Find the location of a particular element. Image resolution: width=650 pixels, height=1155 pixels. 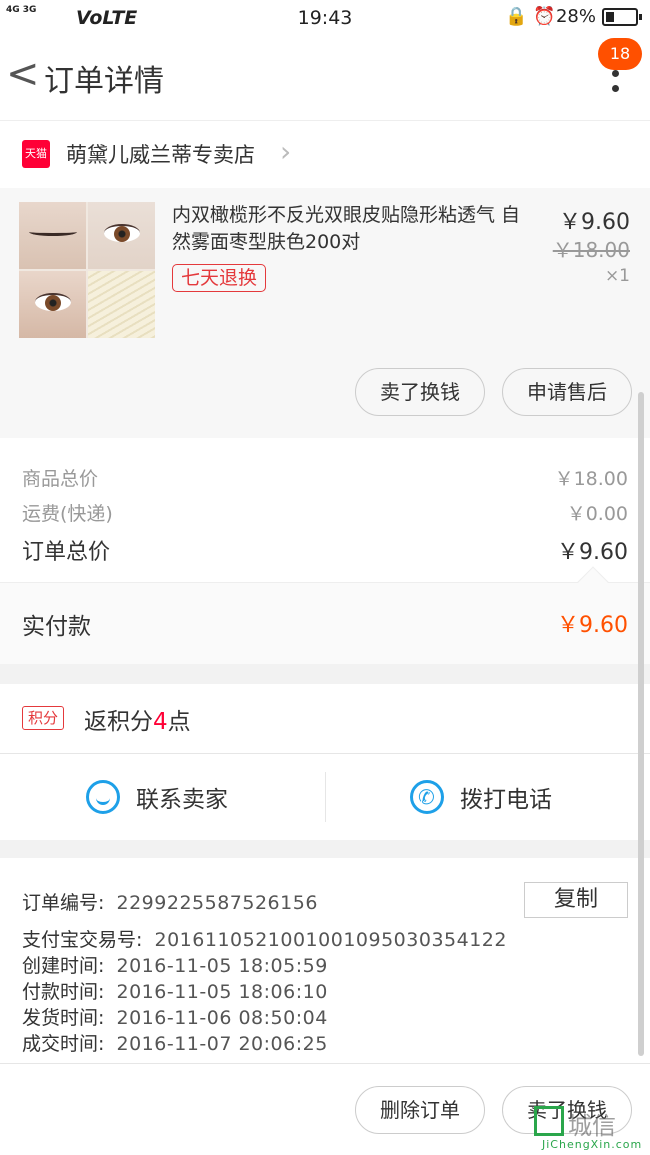

points-badge: 积分 is located at coordinates (43, 718).